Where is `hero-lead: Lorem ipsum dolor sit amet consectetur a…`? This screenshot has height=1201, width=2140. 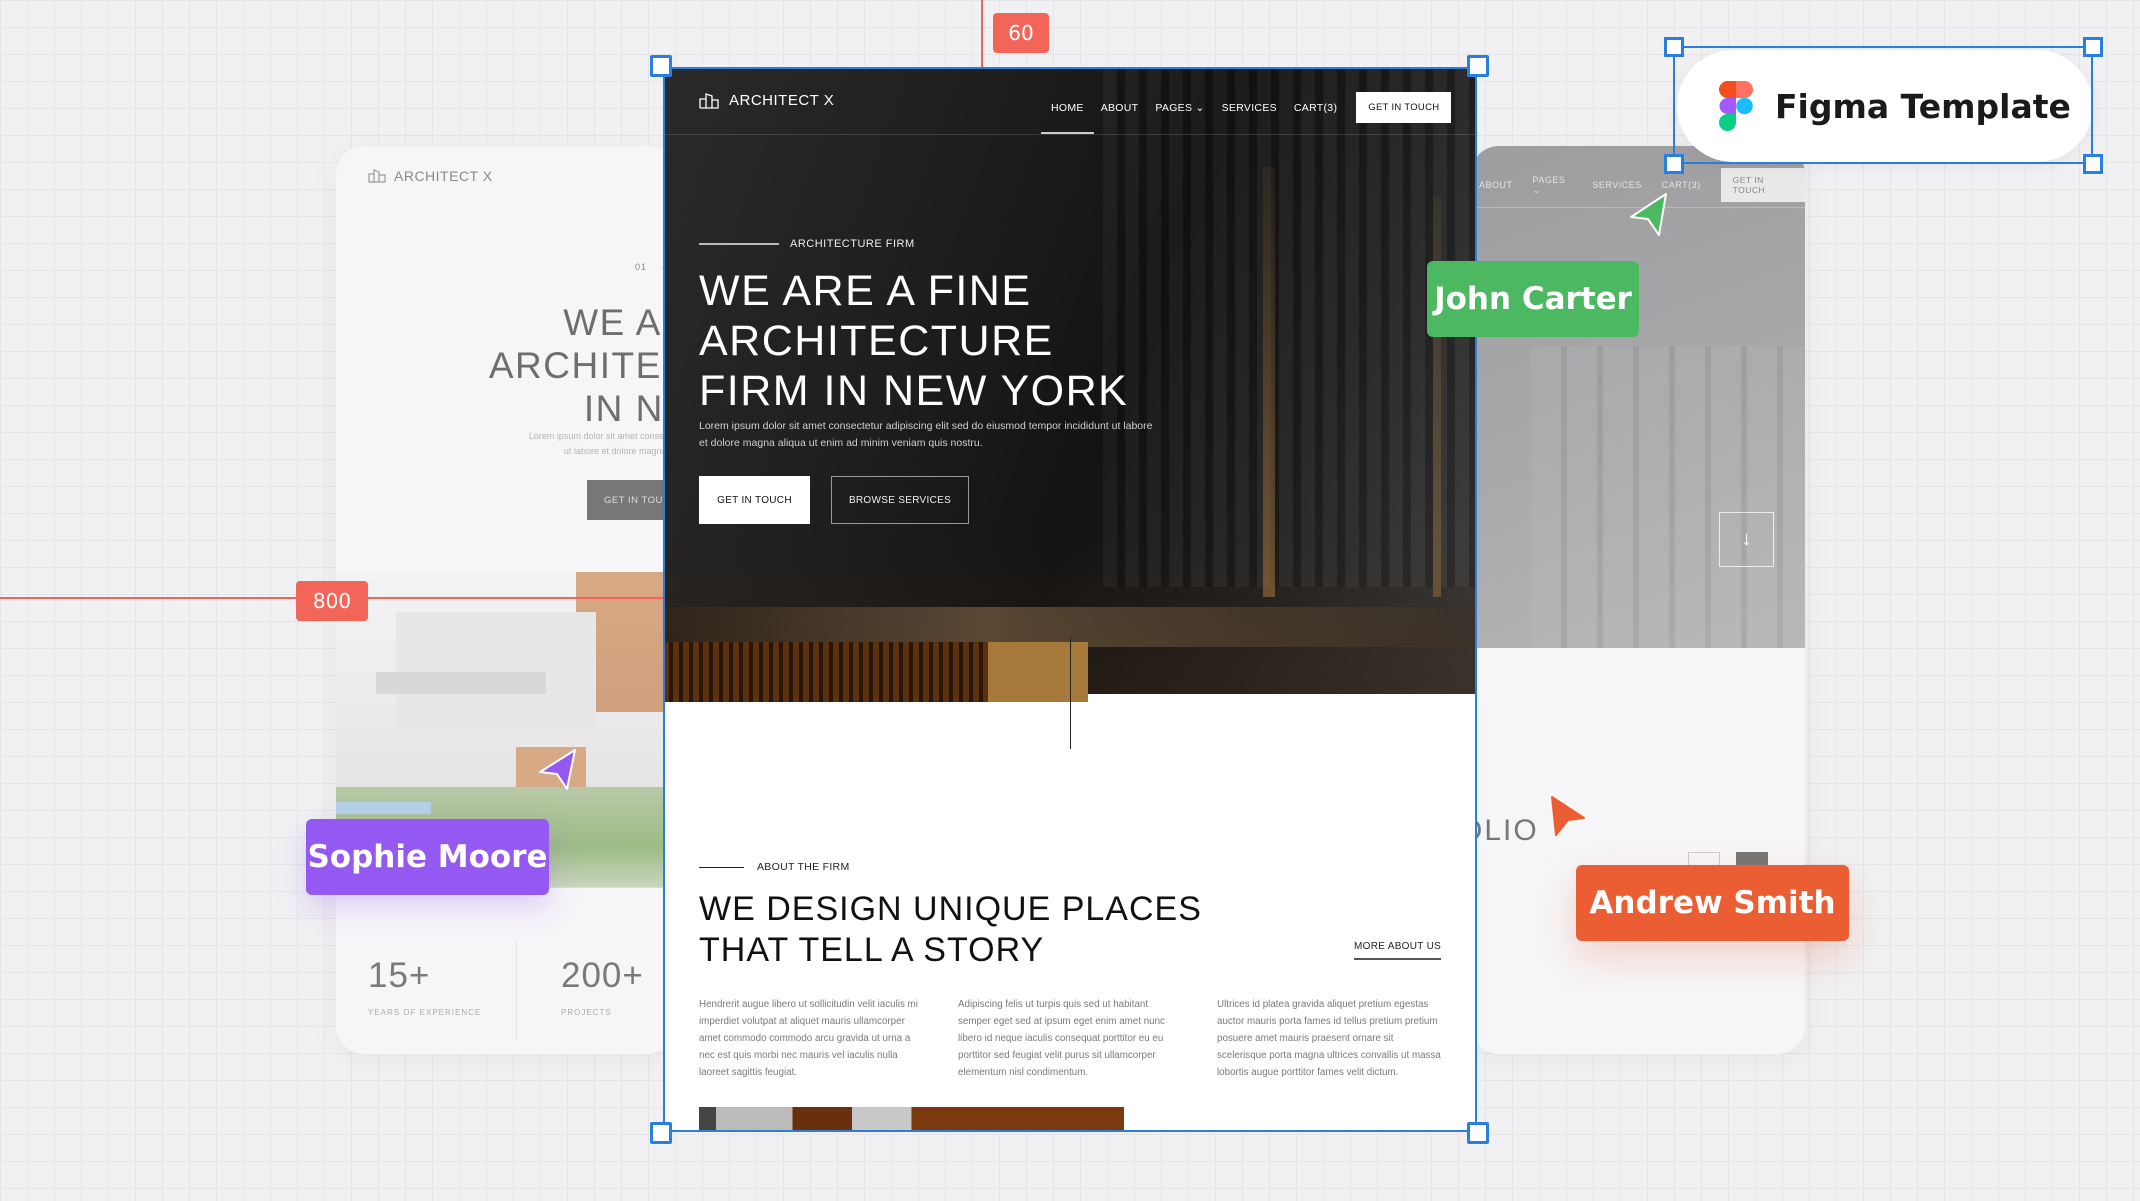
hero-lead: Lorem ipsum dolor sit amet consectetur a… is located at coordinates (926, 434).